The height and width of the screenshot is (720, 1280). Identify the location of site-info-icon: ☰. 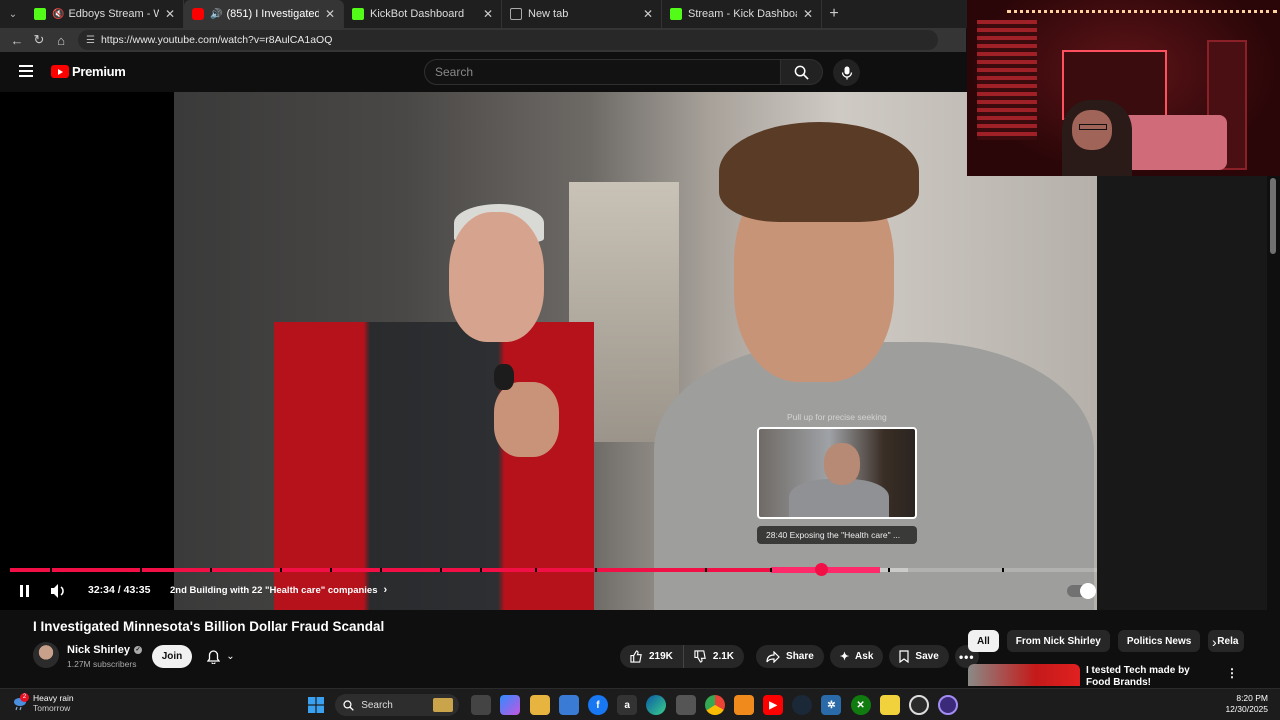
(90, 40).